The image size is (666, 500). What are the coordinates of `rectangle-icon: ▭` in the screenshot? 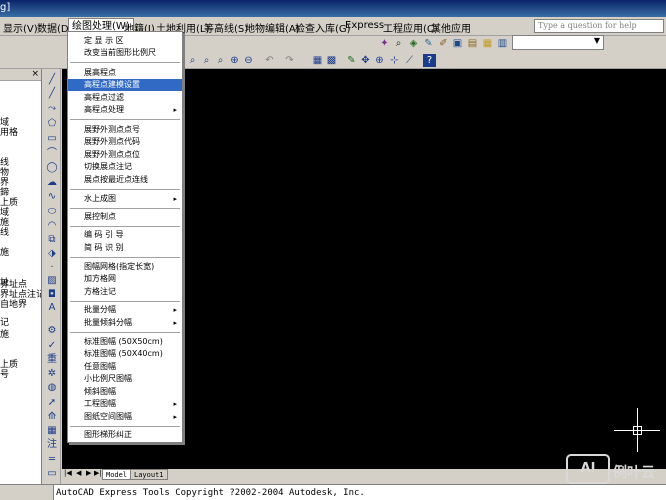 It's located at (52, 138).